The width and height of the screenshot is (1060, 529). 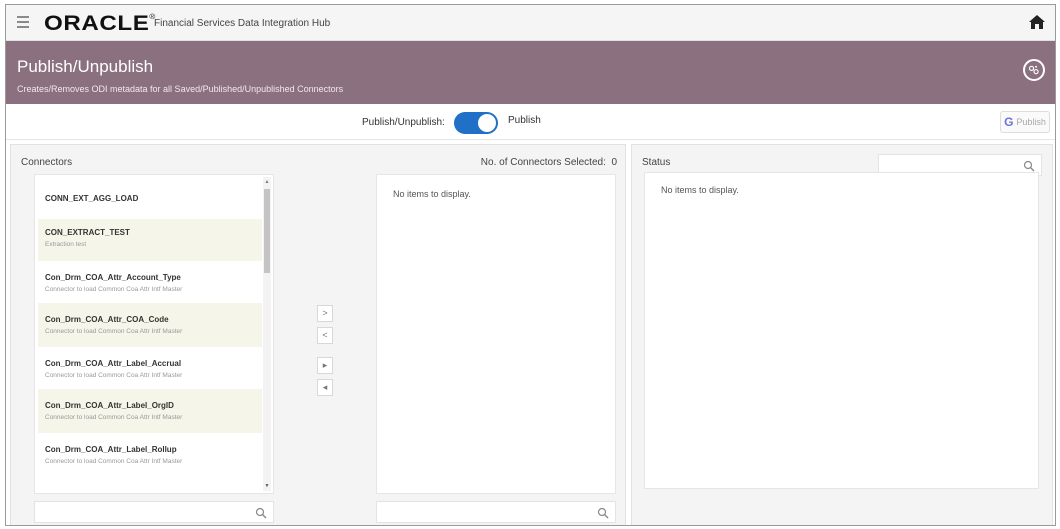 I want to click on list-scrollbar: ▲ ▼, so click(x=267, y=334).